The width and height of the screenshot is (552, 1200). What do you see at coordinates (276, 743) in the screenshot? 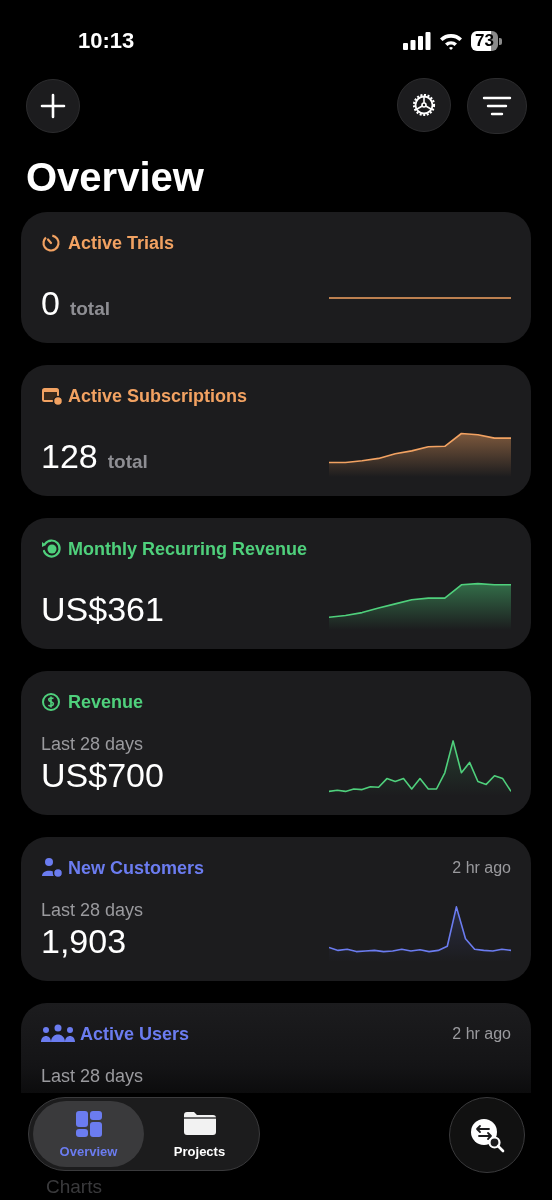
I see `metric-card: Revenue Last 28 days US$700` at bounding box center [276, 743].